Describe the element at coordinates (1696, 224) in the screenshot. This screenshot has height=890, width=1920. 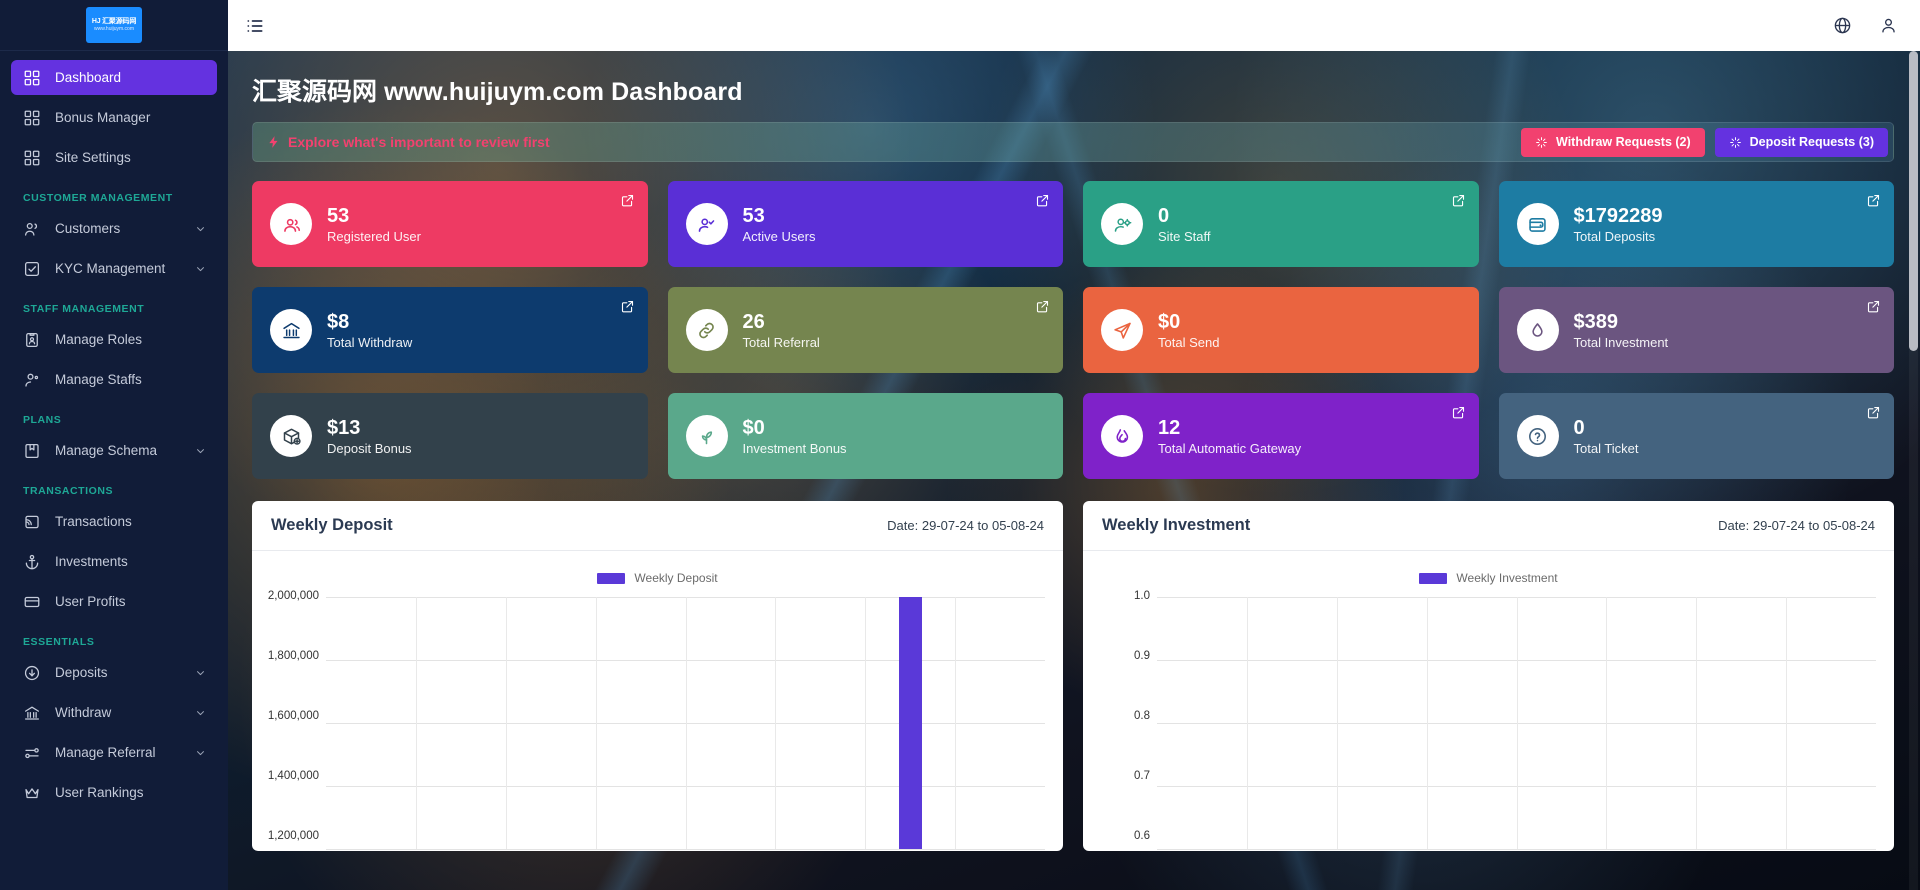
I see `stat-card-total-deposits: $1792289 Total Deposits` at that location.